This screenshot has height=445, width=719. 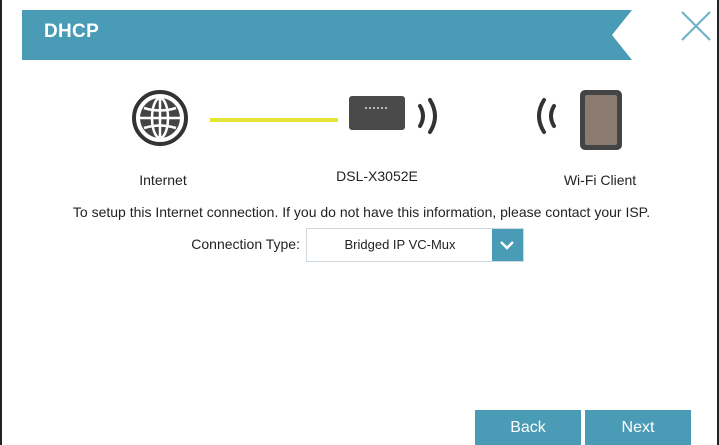 What do you see at coordinates (245, 244) in the screenshot?
I see `connection-type-label: Connection Type:` at bounding box center [245, 244].